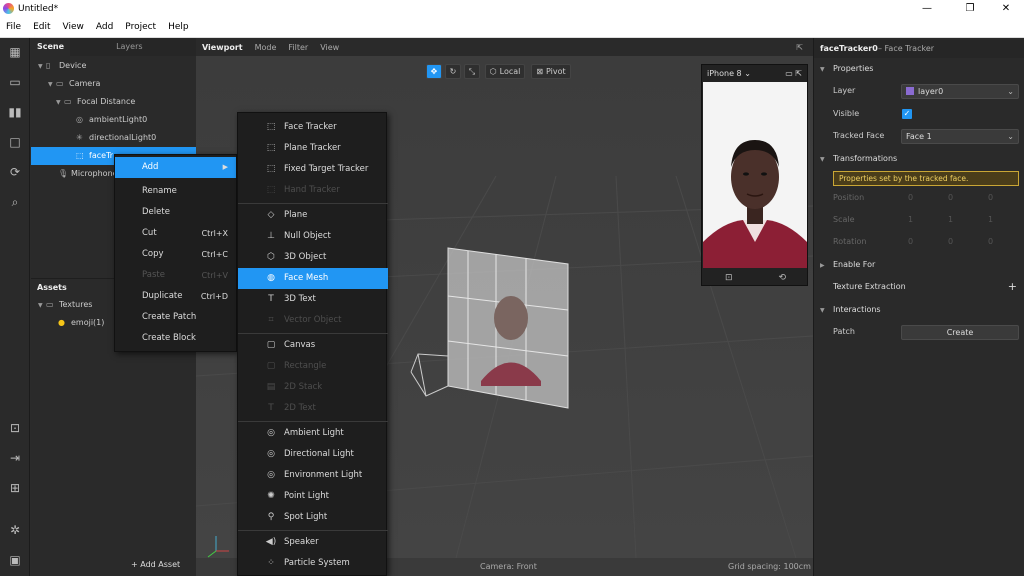  I want to click on submenu-item-point-light: ✺ Point Light, so click(313, 496).